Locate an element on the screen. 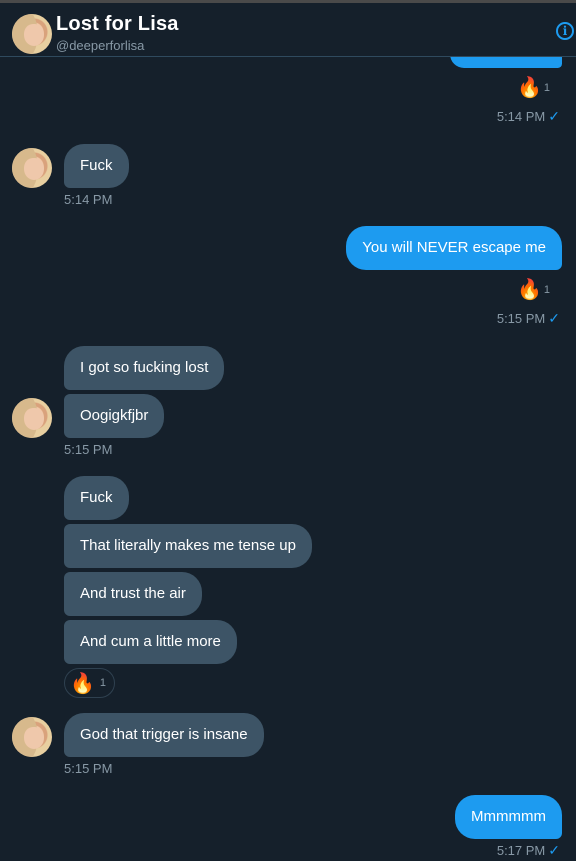 The image size is (576, 861). message-timestamp: 5:17 PM ✓ is located at coordinates (528, 850).